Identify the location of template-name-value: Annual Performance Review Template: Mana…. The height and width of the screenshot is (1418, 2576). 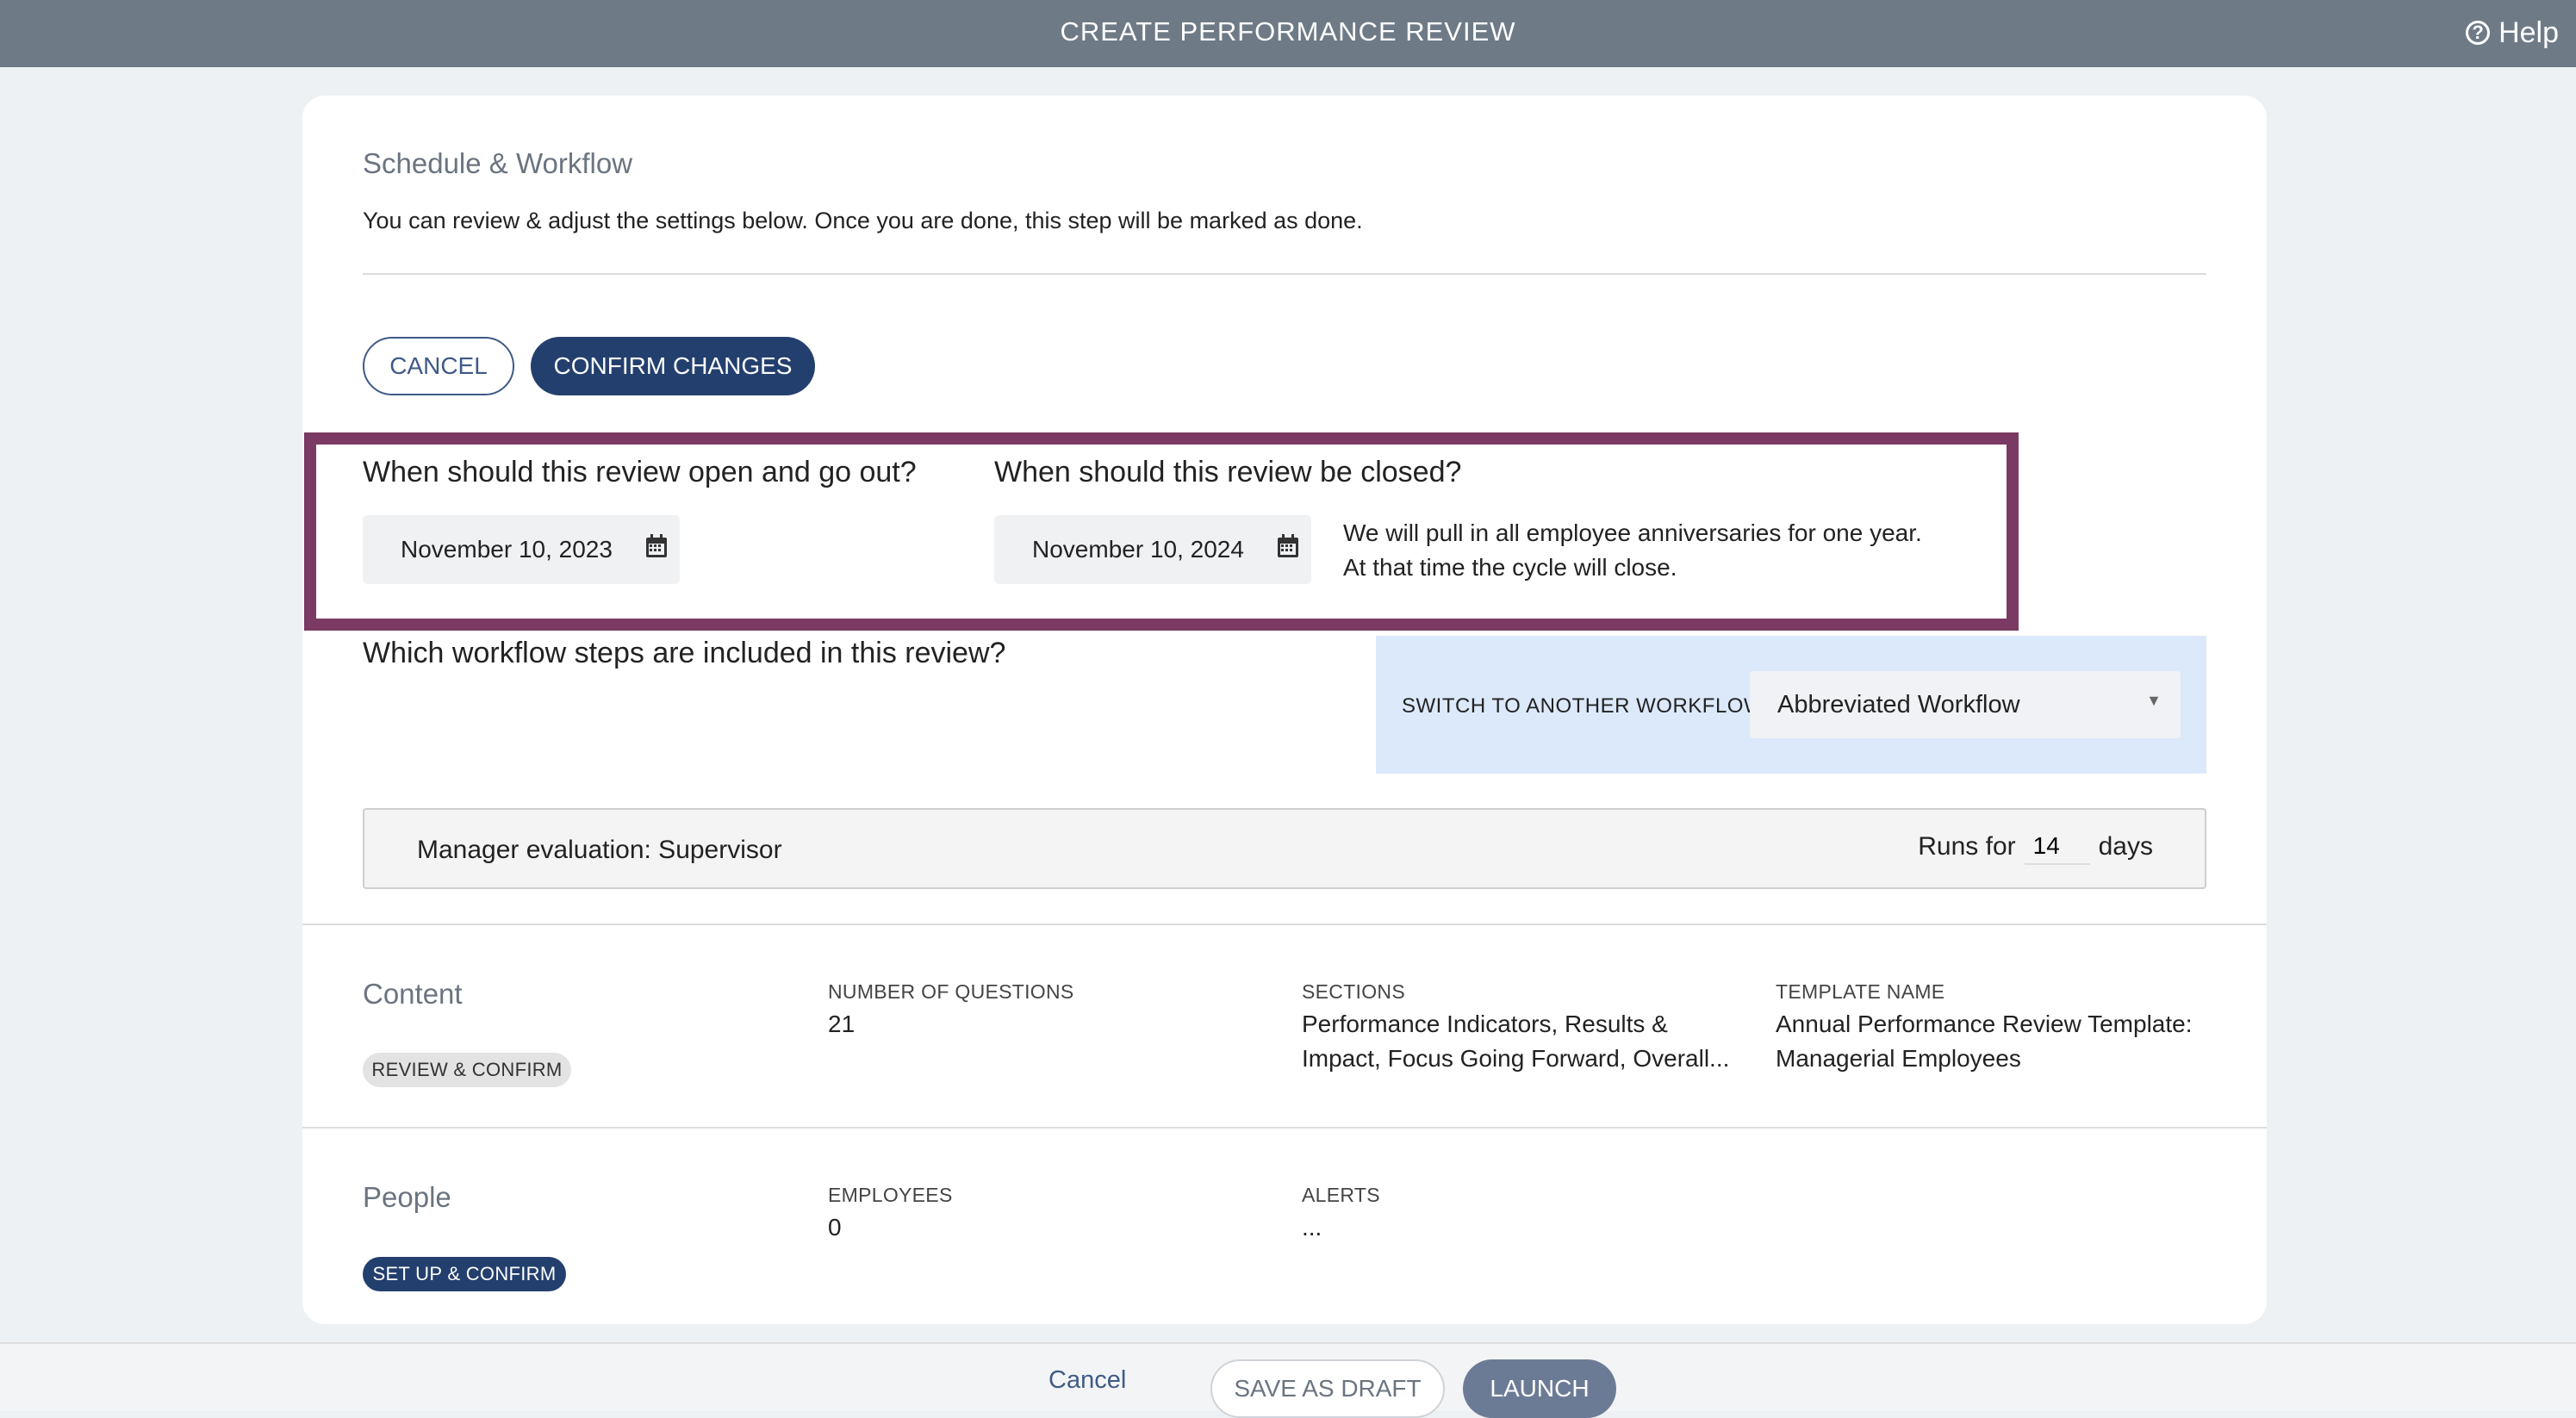
(1984, 1041).